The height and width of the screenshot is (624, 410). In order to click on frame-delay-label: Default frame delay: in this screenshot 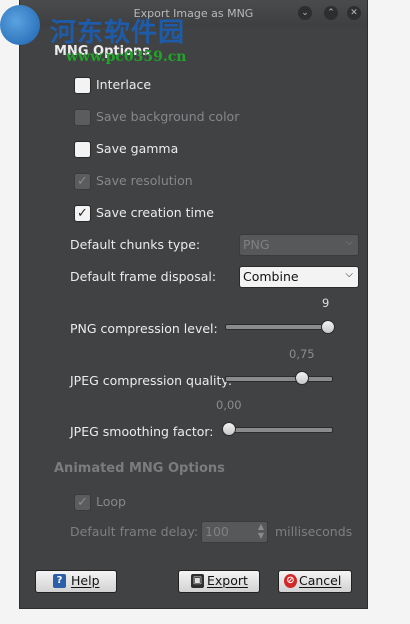, I will do `click(134, 531)`.